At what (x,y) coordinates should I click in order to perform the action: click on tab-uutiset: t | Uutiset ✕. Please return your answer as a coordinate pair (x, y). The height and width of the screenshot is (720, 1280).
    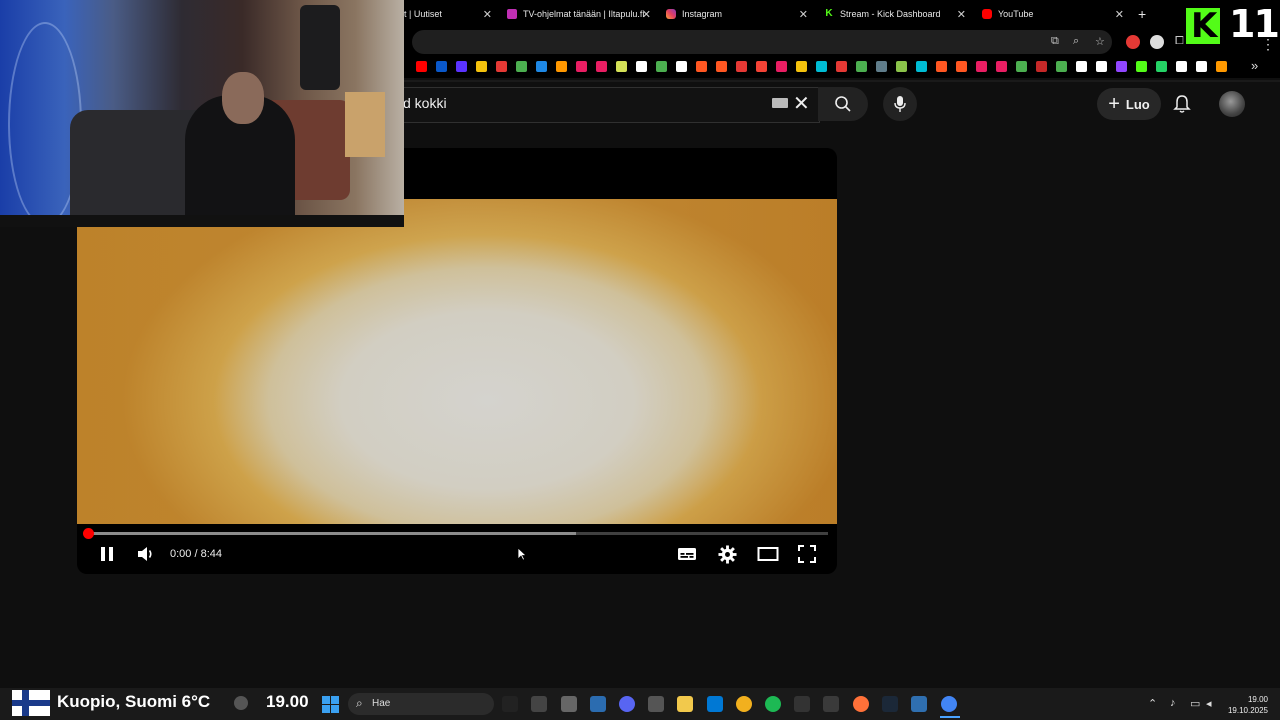
    Looking at the image, I should click on (449, 14).